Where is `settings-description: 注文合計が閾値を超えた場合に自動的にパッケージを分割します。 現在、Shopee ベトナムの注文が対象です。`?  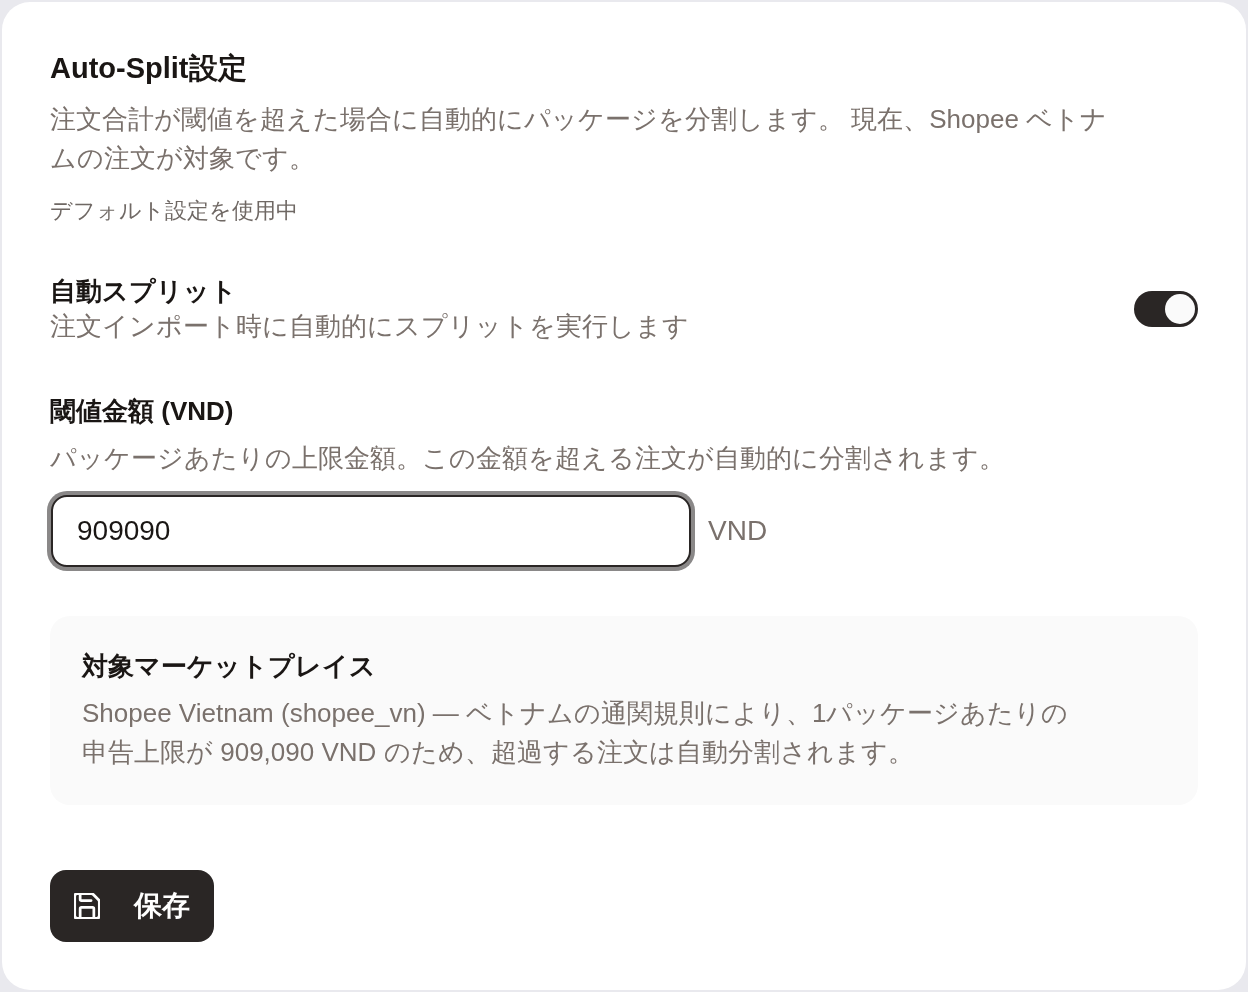 settings-description: 注文合計が閾値を超えた場合に自動的にパッケージを分割します。 現在、Shopee ベトナムの注文が対象です。 is located at coordinates (579, 139).